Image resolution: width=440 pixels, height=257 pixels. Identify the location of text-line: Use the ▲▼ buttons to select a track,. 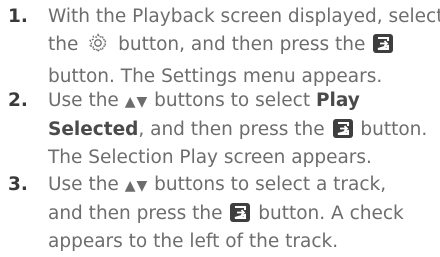
(244, 185).